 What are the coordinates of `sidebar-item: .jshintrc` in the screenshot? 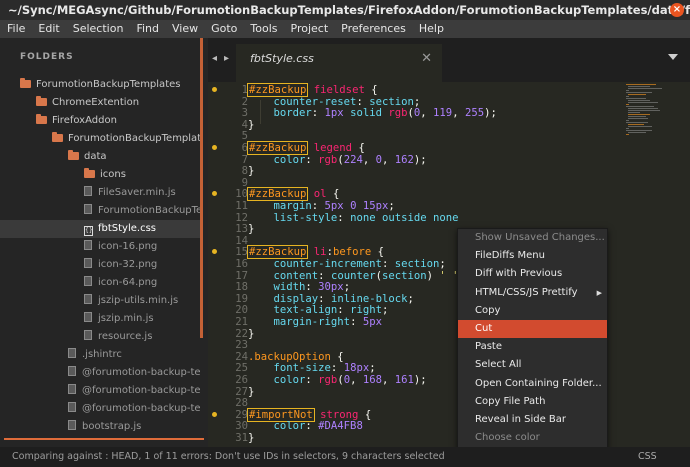 It's located at (100, 355).